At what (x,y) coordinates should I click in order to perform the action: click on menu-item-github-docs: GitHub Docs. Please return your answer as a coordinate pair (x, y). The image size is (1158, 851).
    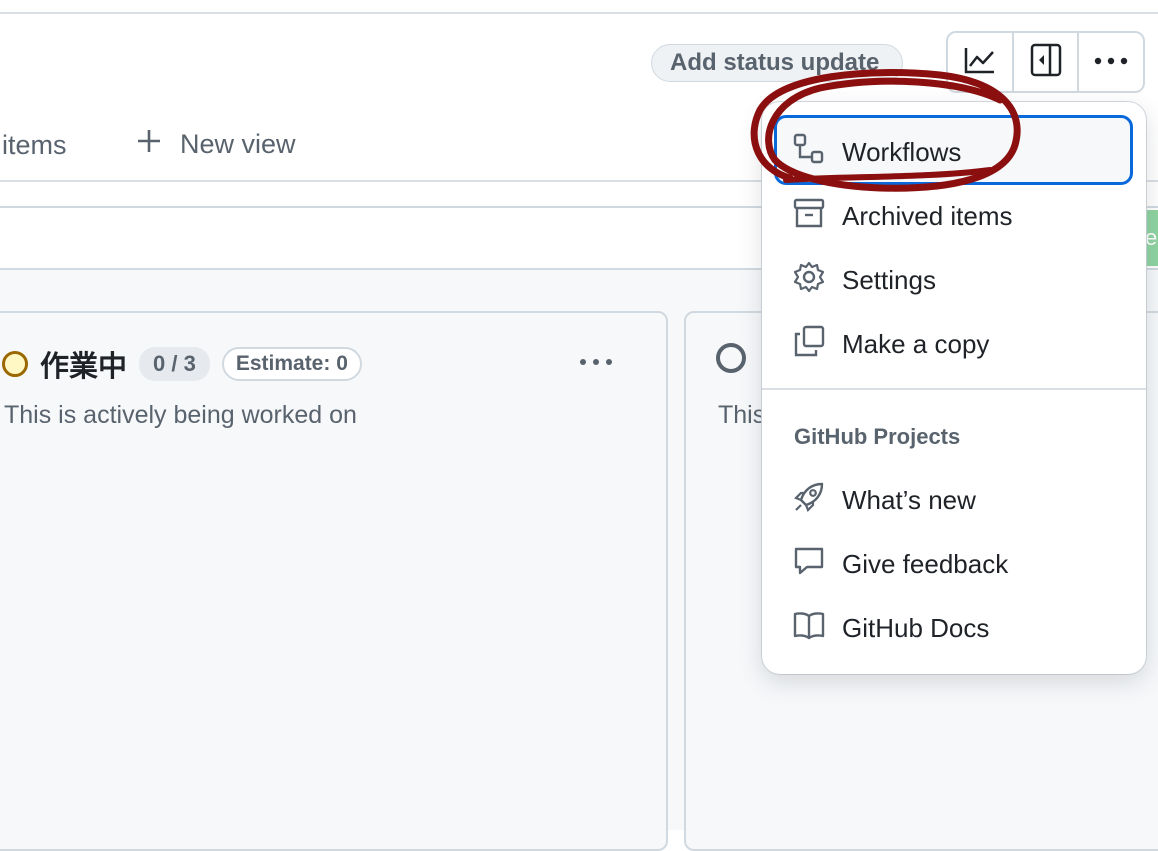
    Looking at the image, I should click on (890, 628).